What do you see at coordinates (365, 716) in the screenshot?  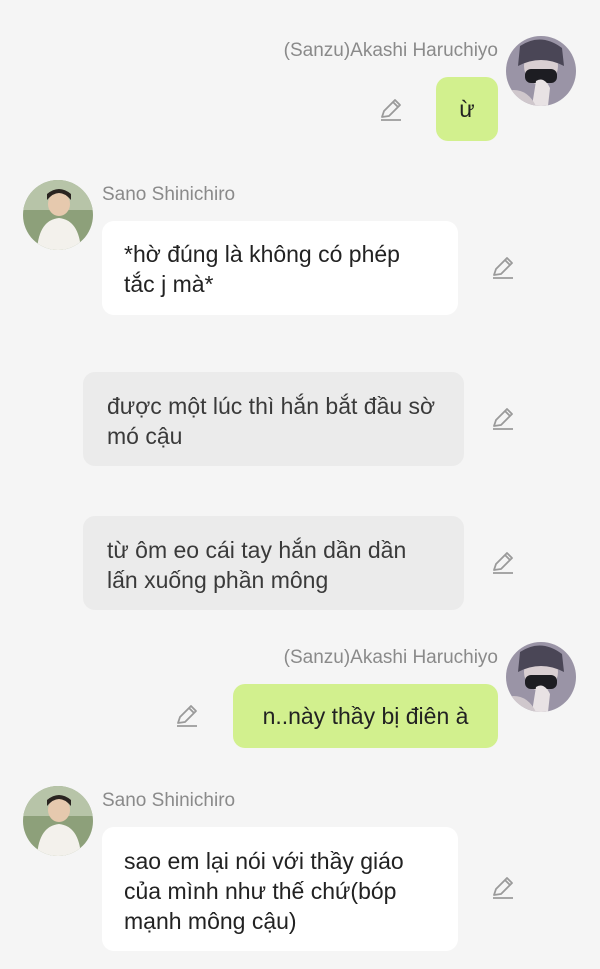 I see `message-bubble-sanzu-2: n..này thầy bị điên à` at bounding box center [365, 716].